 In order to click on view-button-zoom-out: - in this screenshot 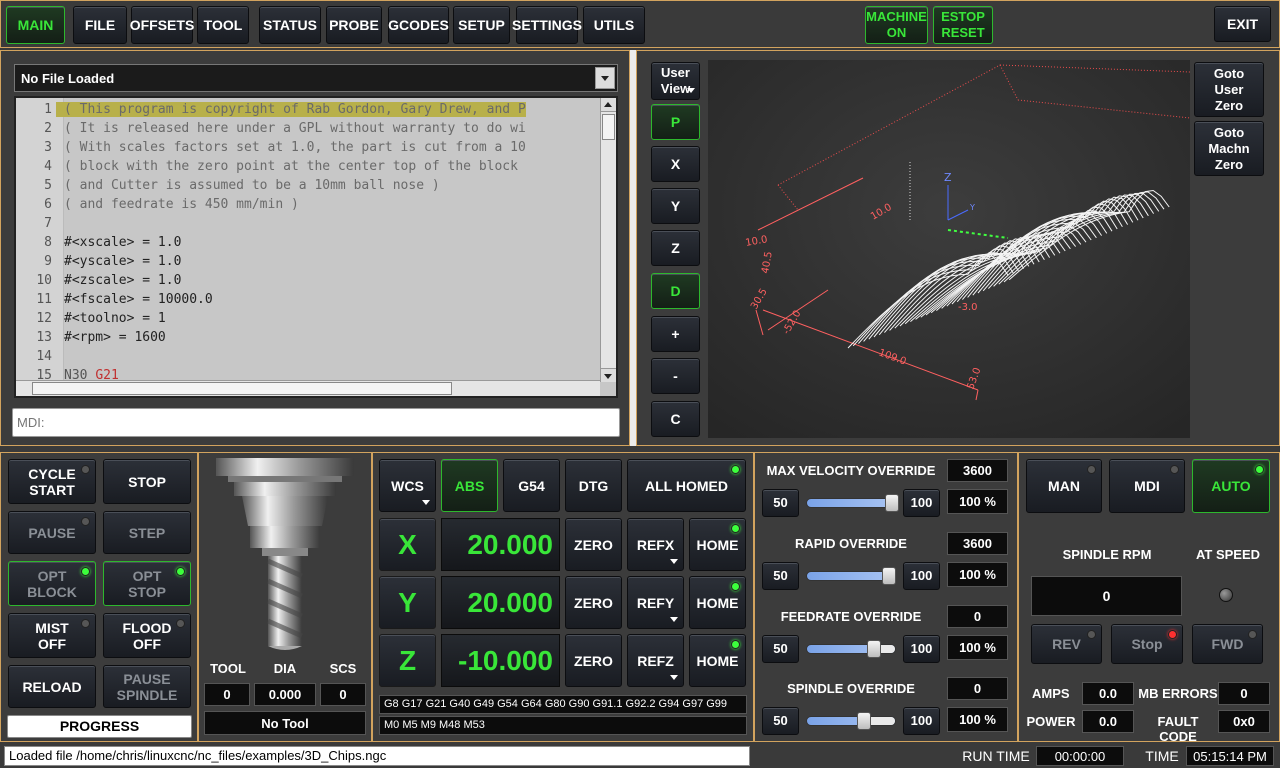, I will do `click(675, 376)`.